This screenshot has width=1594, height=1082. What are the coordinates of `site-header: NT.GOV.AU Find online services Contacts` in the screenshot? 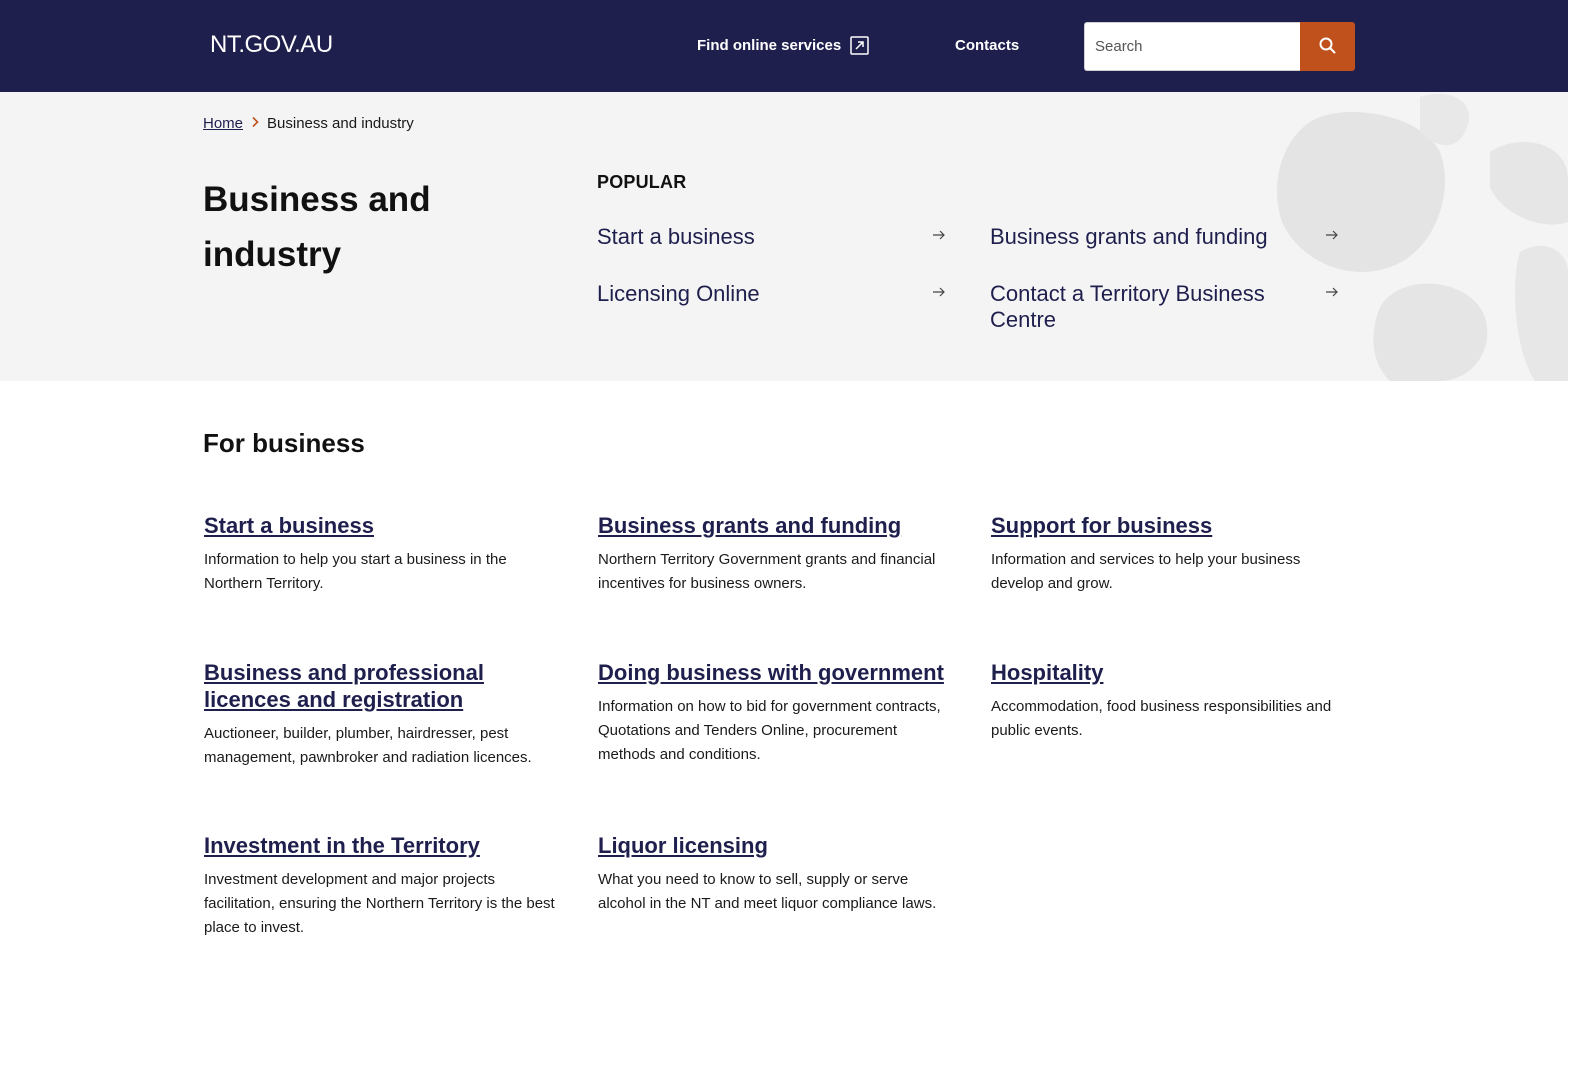 It's located at (784, 46).